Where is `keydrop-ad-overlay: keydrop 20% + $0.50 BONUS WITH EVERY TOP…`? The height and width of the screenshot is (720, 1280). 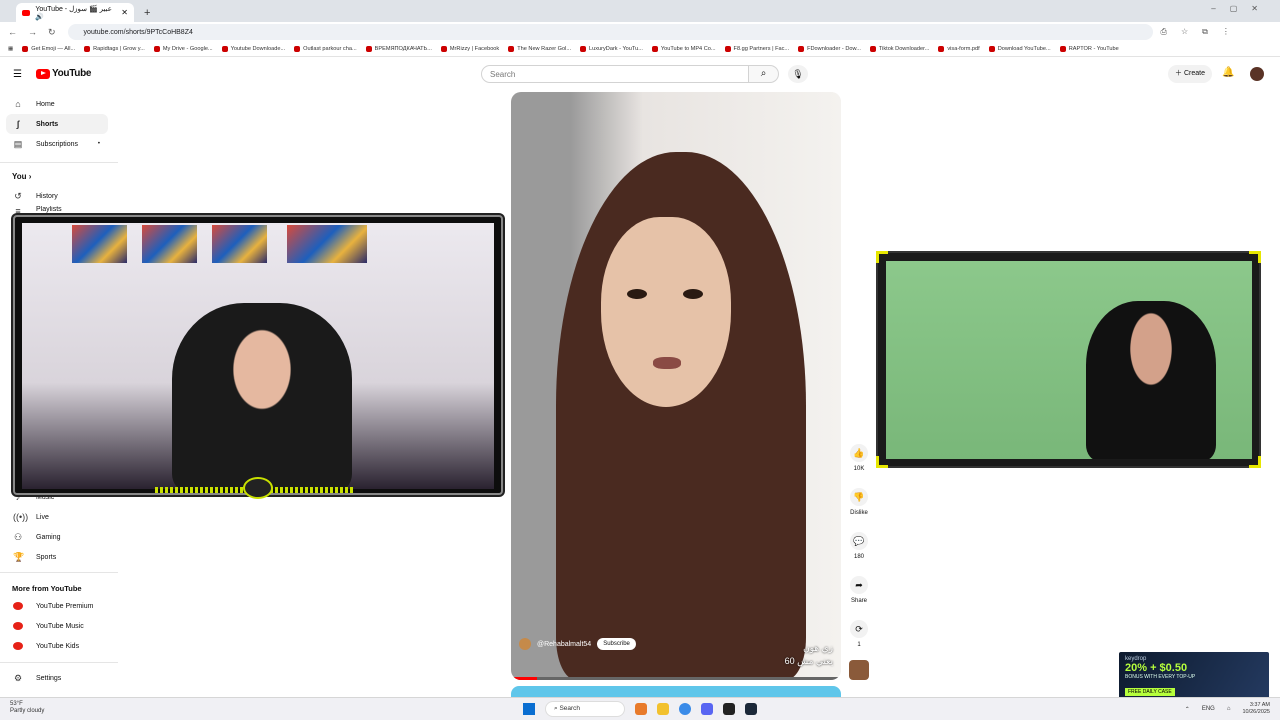
keydrop-ad-overlay: keydrop 20% + $0.50 BONUS WITH EVERY TOP… is located at coordinates (1194, 676).